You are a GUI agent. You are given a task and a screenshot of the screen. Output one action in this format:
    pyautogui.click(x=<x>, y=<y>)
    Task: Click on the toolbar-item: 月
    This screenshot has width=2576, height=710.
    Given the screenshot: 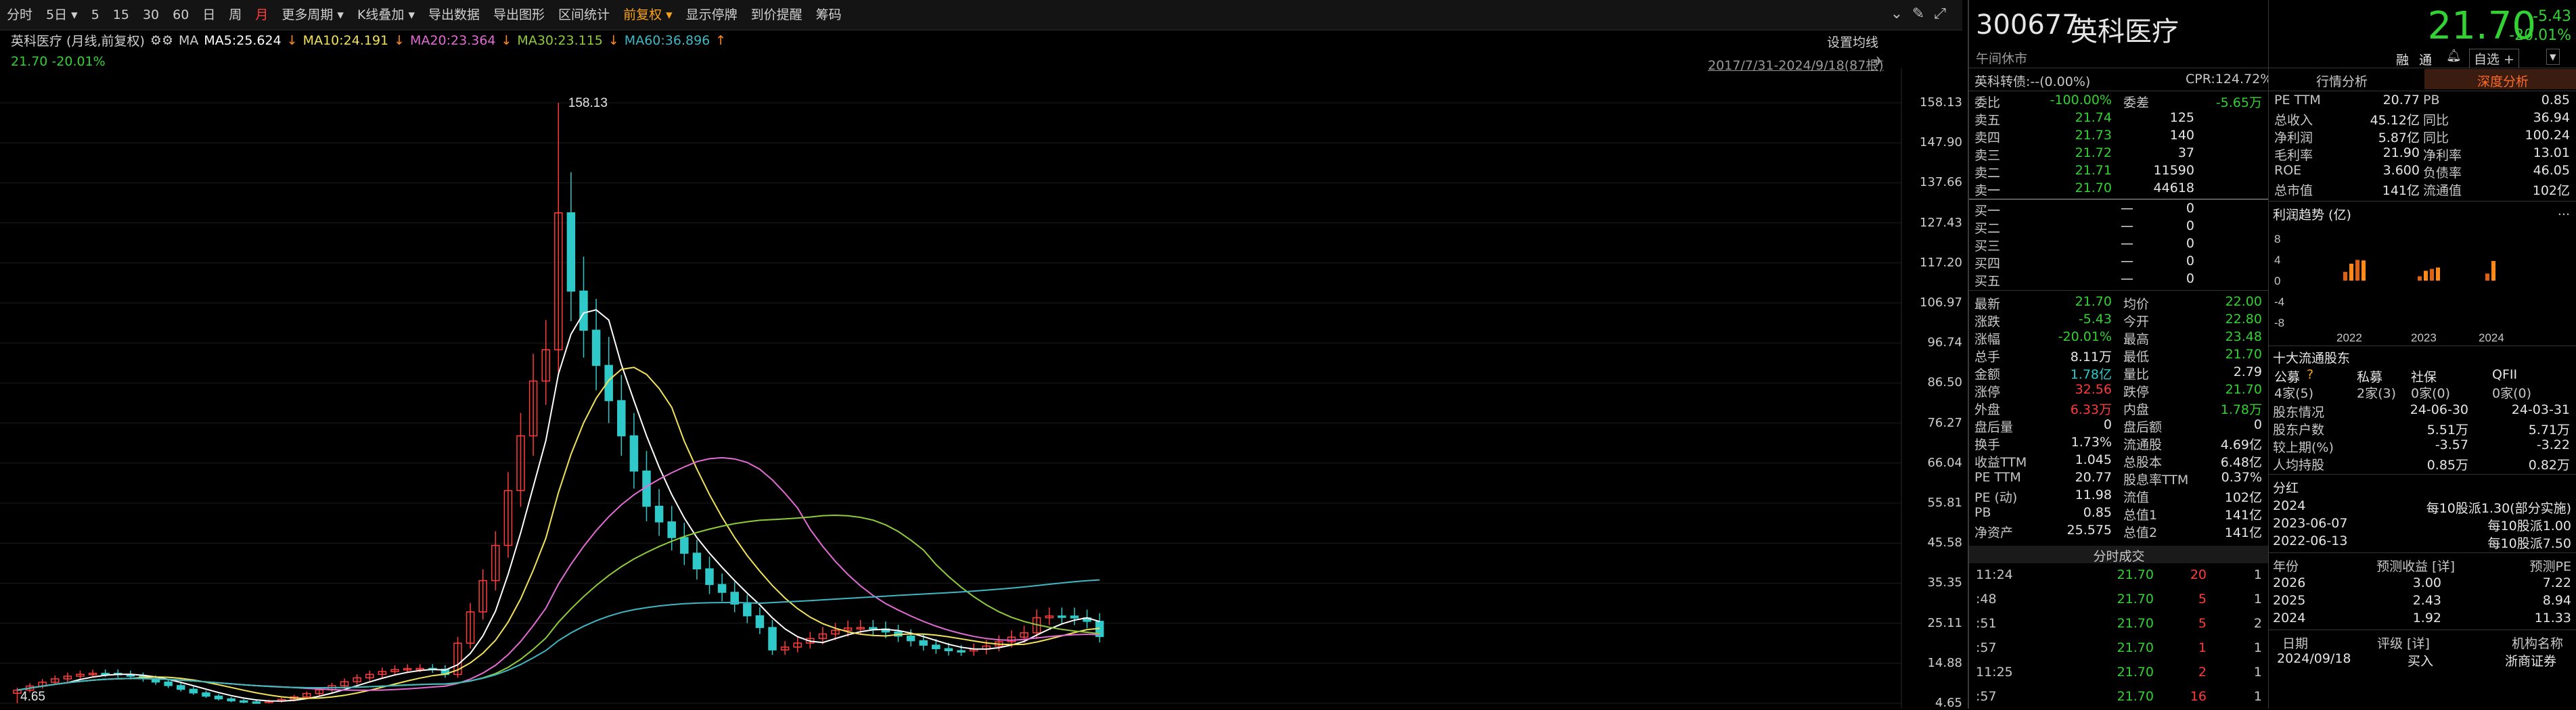 What is the action you would take?
    pyautogui.click(x=261, y=15)
    